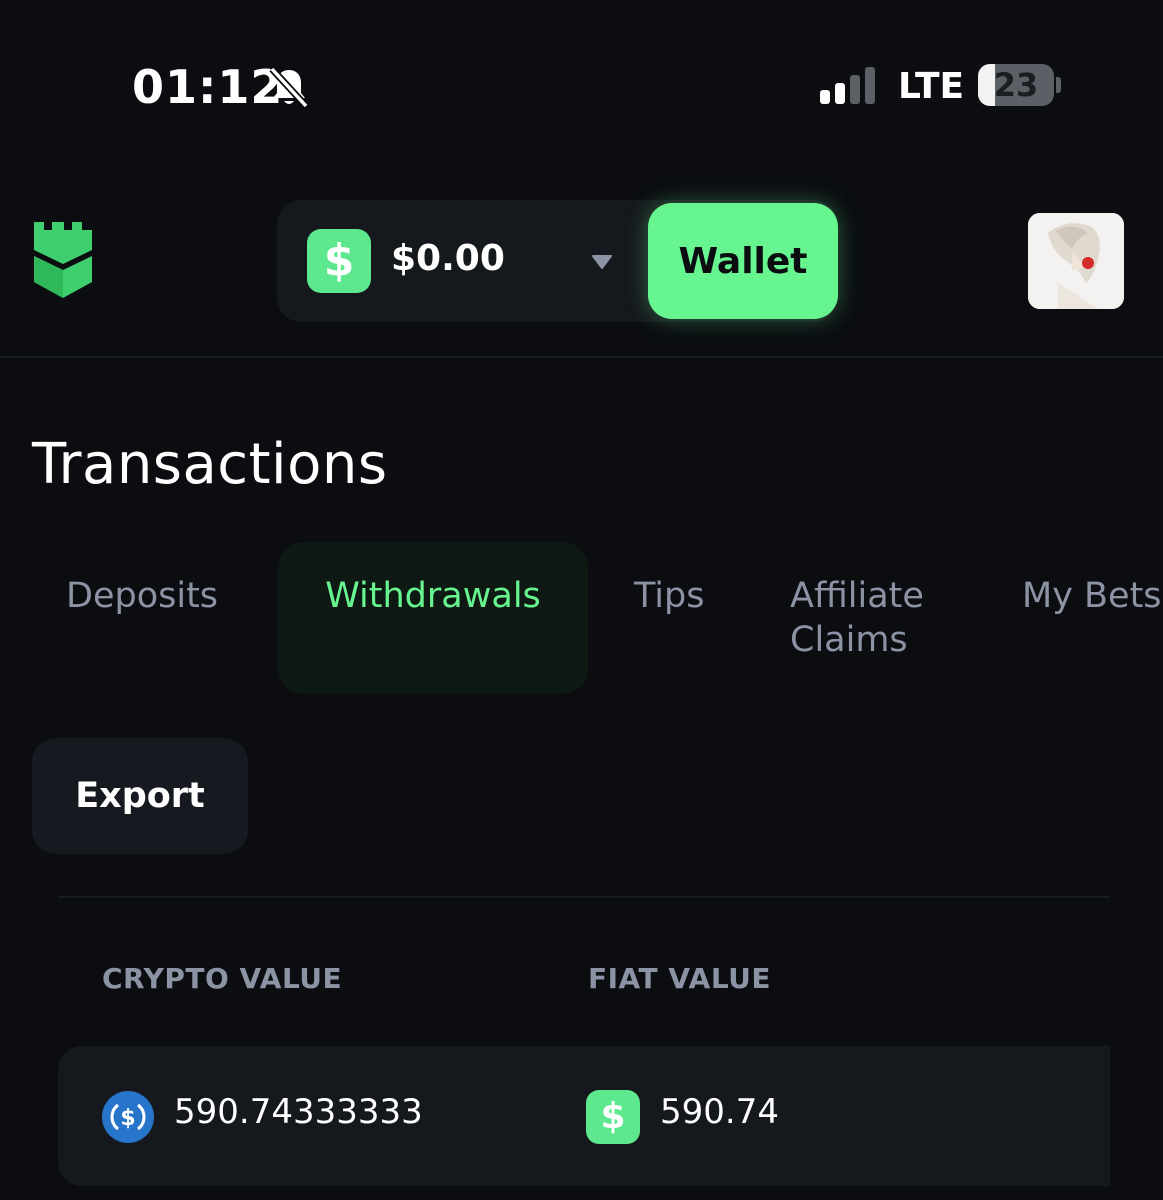 This screenshot has height=1200, width=1163. Describe the element at coordinates (680, 978) in the screenshot. I see `column-header-fiat-value: FIAT VALUE` at that location.